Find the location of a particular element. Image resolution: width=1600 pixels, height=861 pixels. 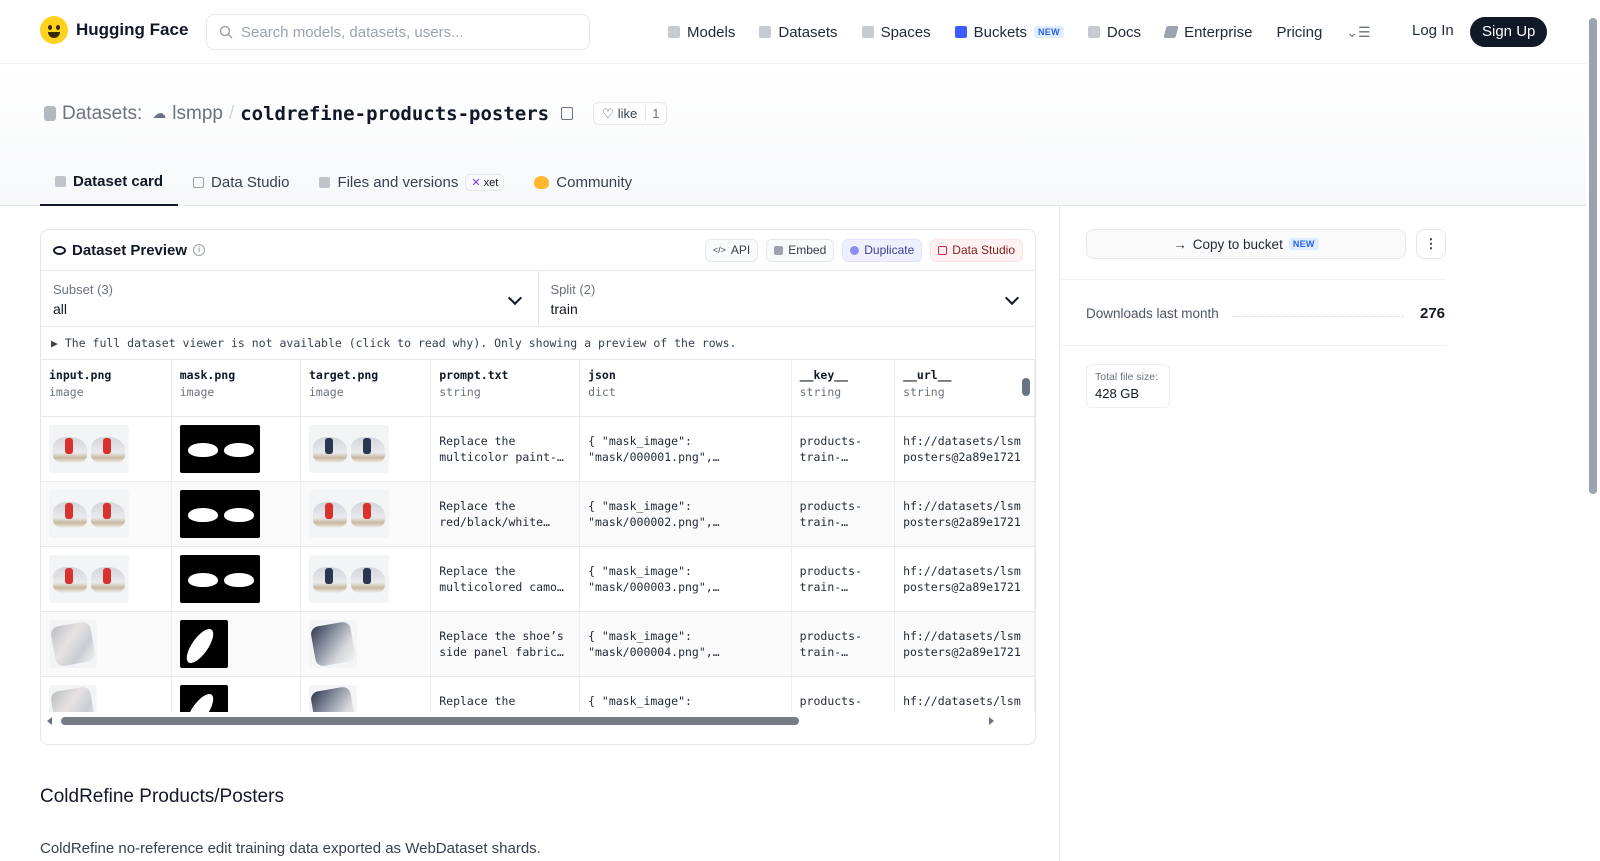

column-type: image is located at coordinates (326, 392).